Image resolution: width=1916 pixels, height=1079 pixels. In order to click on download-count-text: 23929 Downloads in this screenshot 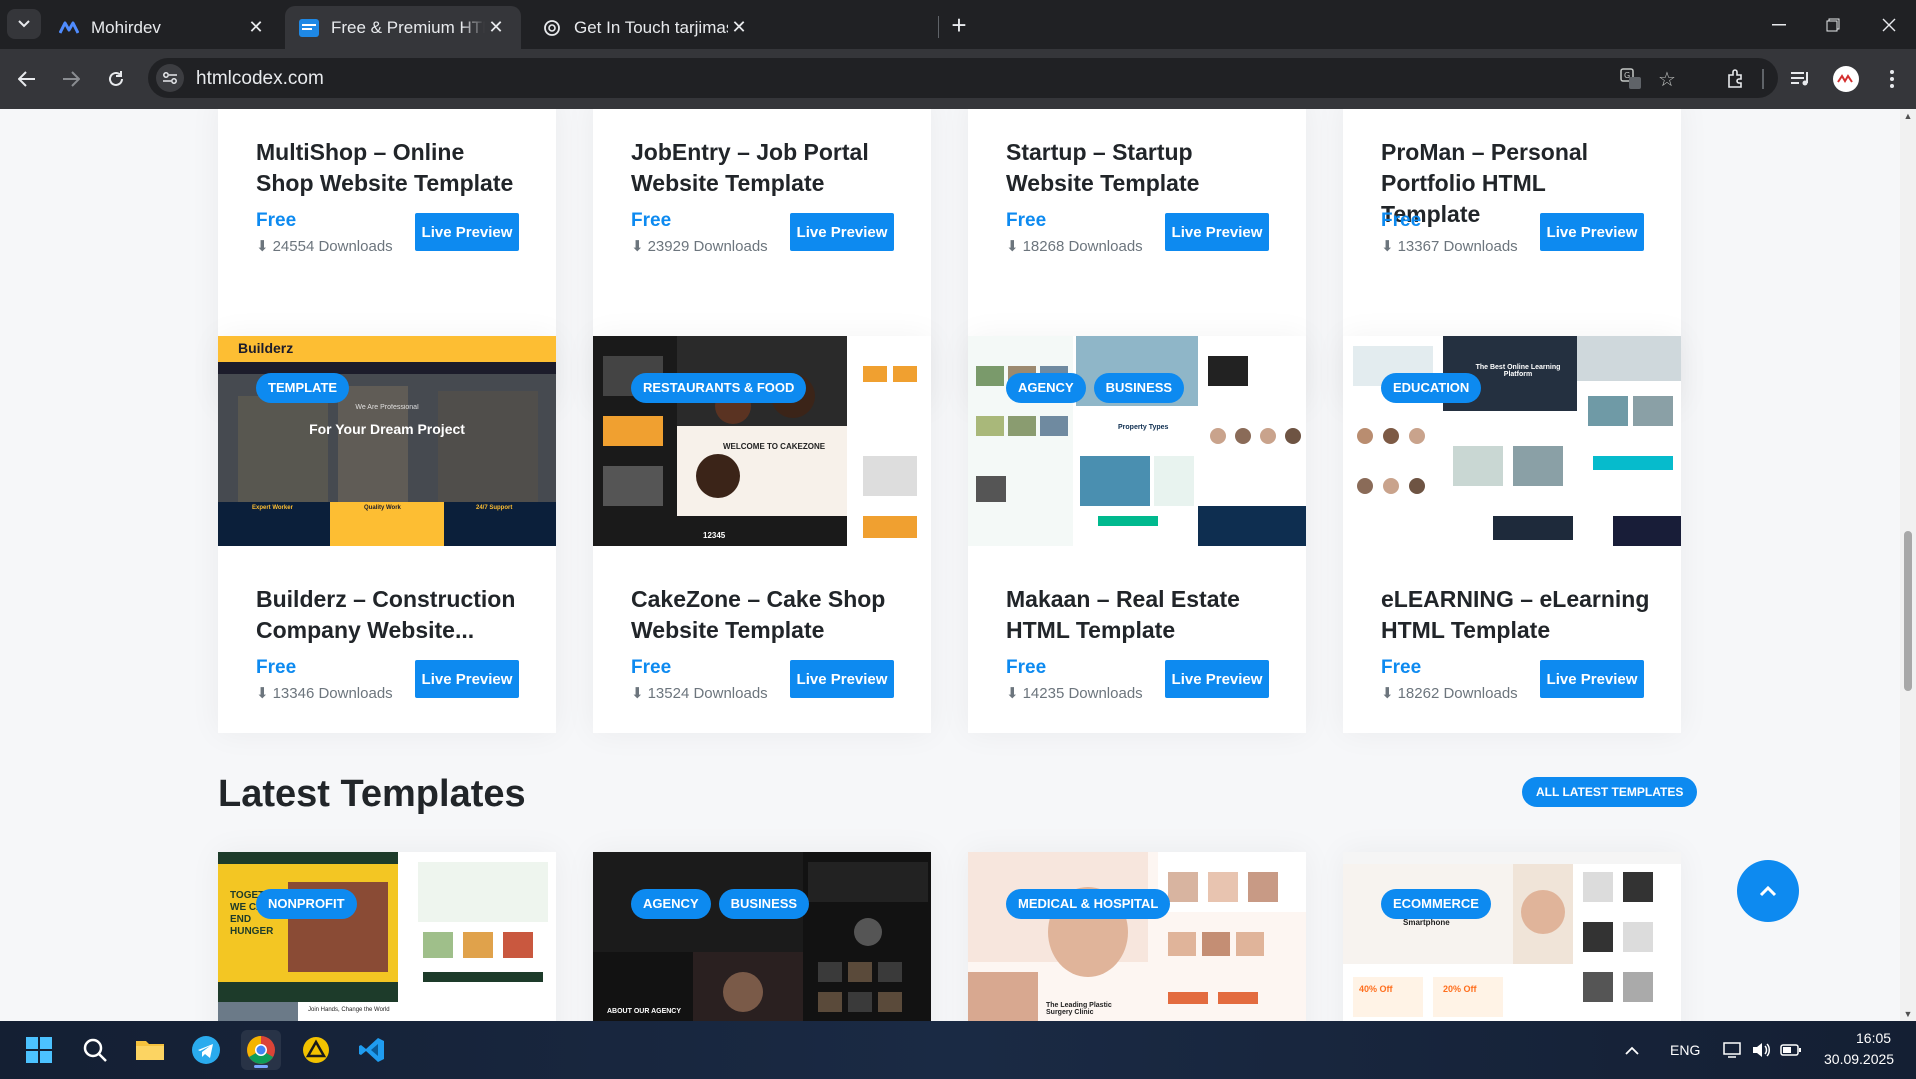, I will do `click(707, 246)`.